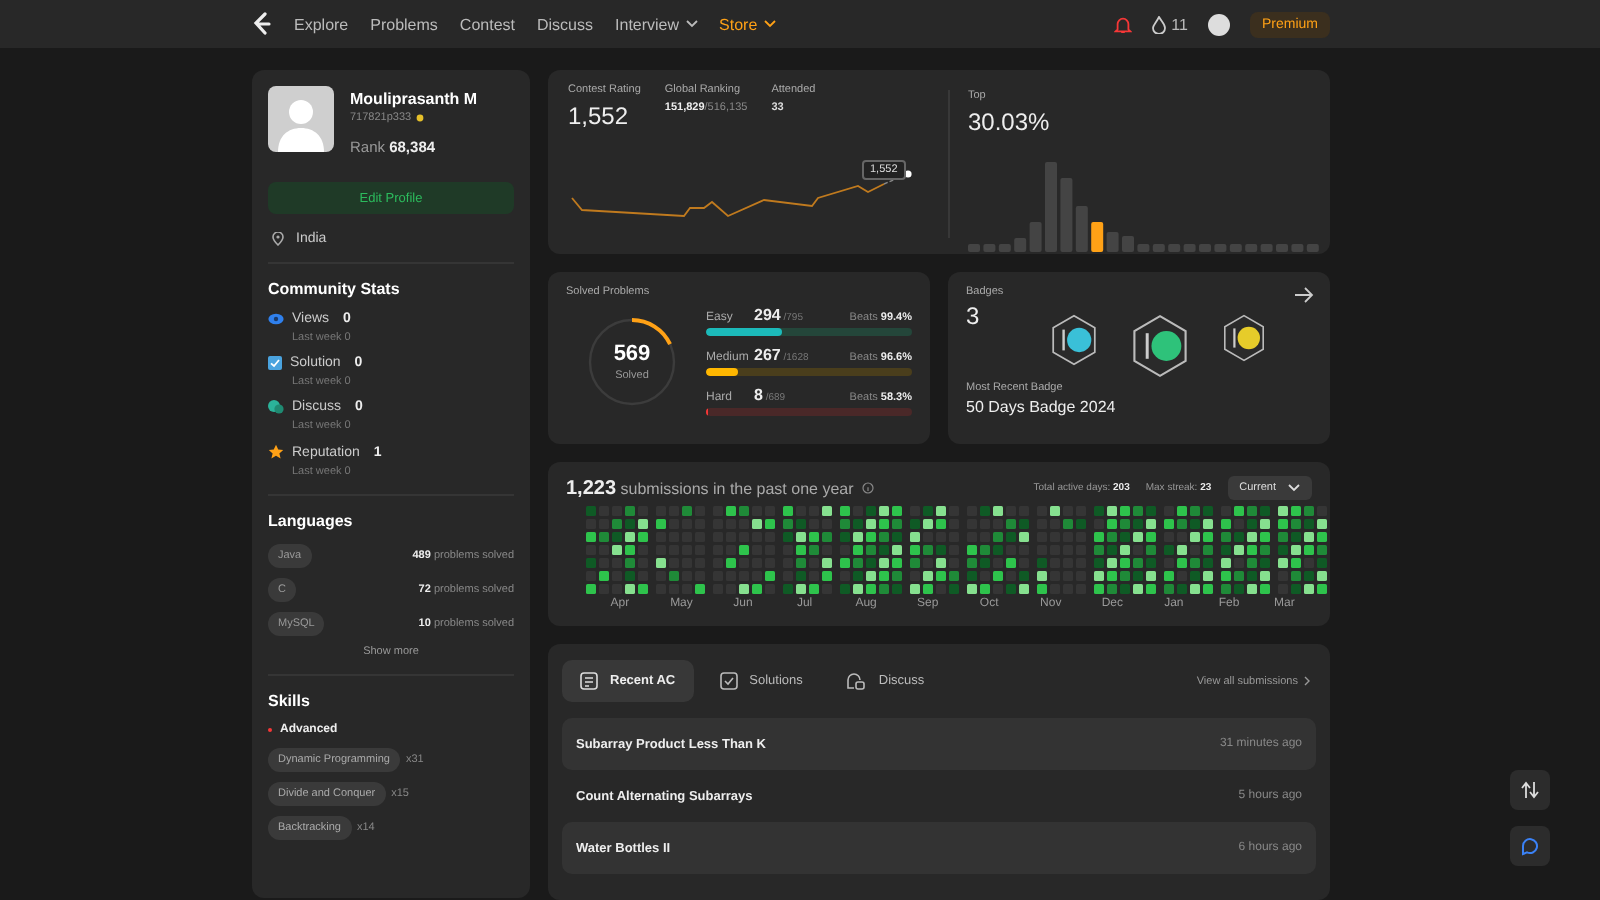 The width and height of the screenshot is (1600, 900). What do you see at coordinates (973, 316) in the screenshot?
I see `badge-count: 3` at bounding box center [973, 316].